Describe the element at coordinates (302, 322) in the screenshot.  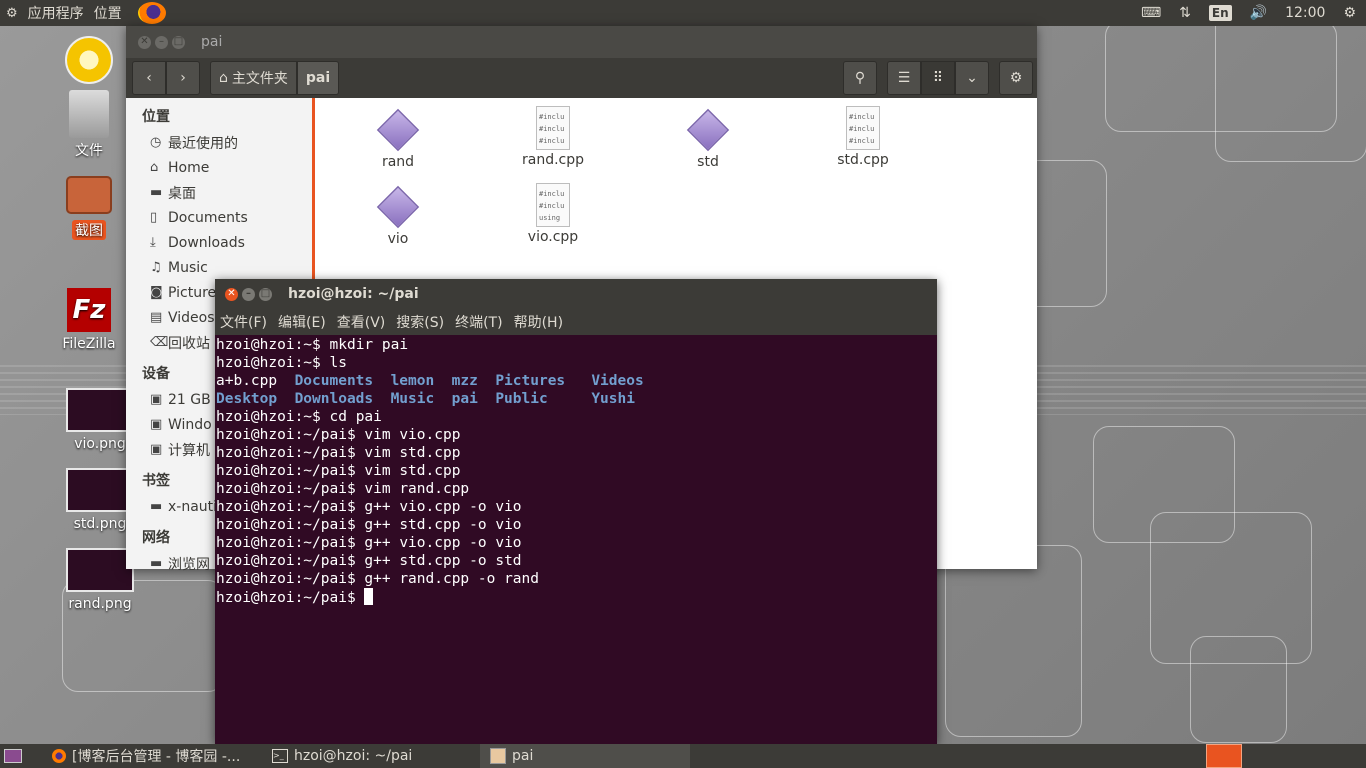
I see `menu-edit: 编辑(E)` at that location.